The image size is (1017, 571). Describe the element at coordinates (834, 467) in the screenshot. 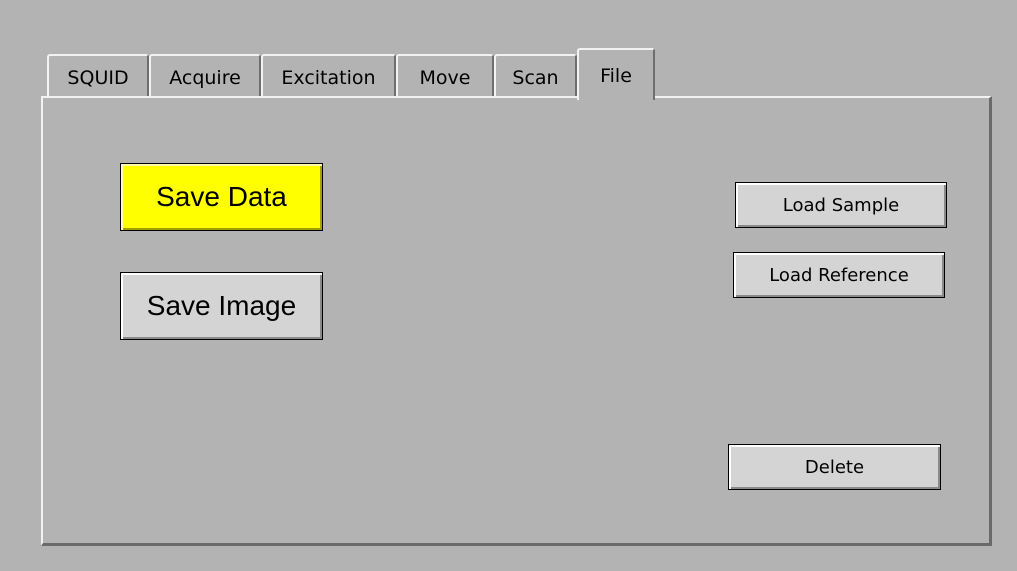

I see `delete-button: Delete` at that location.